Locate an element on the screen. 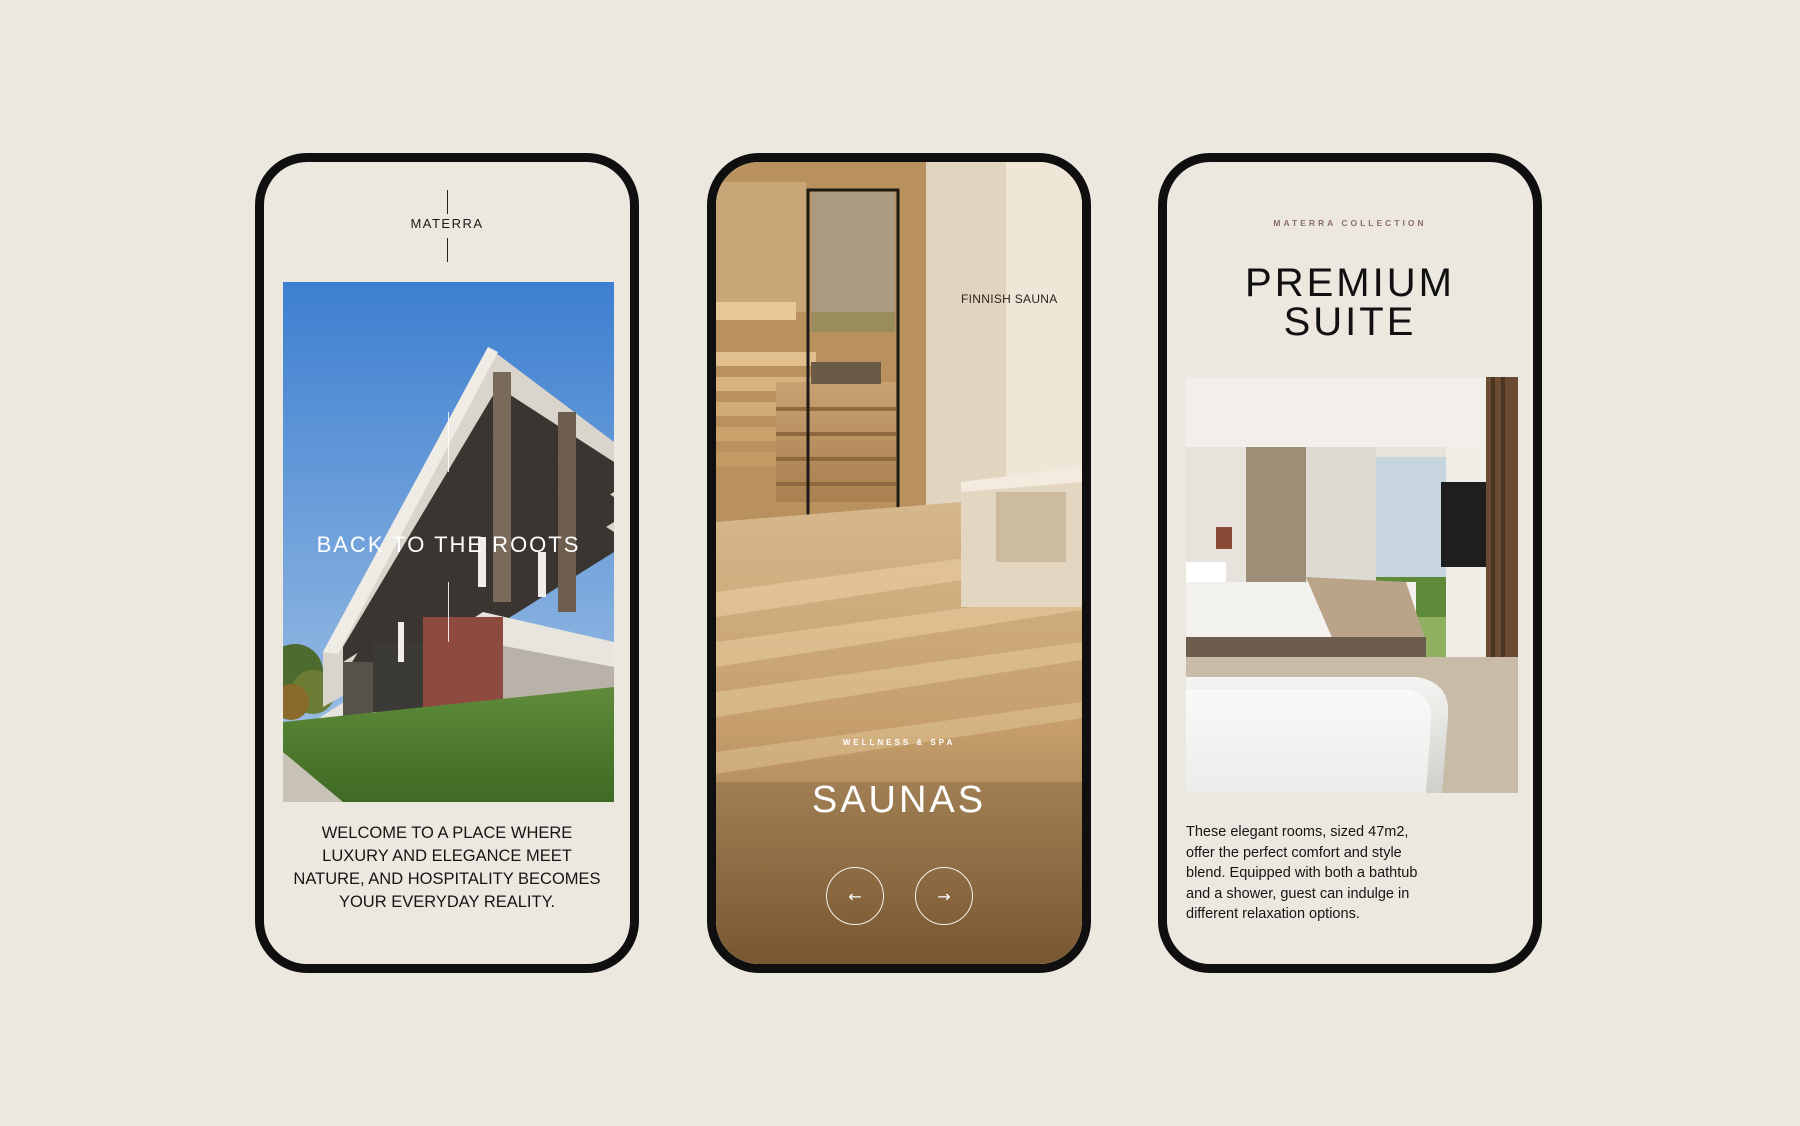 The image size is (1800, 1126). section-eyebrow: WELLNESS & SPA is located at coordinates (899, 742).